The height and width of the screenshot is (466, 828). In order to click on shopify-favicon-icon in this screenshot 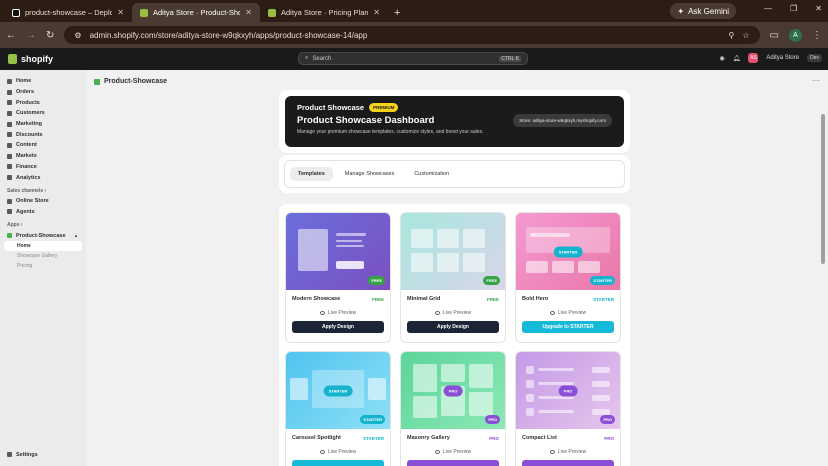, I will do `click(144, 12)`.